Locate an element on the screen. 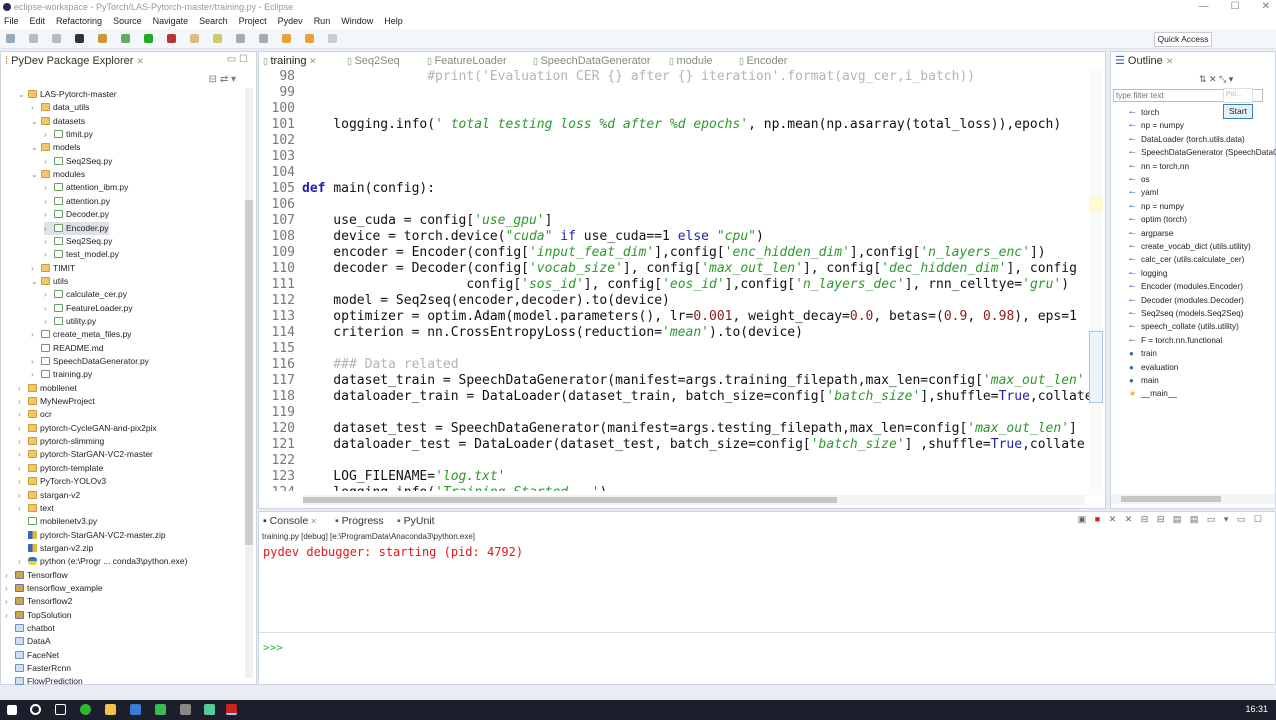  explorer-scrollbar is located at coordinates (249, 383).